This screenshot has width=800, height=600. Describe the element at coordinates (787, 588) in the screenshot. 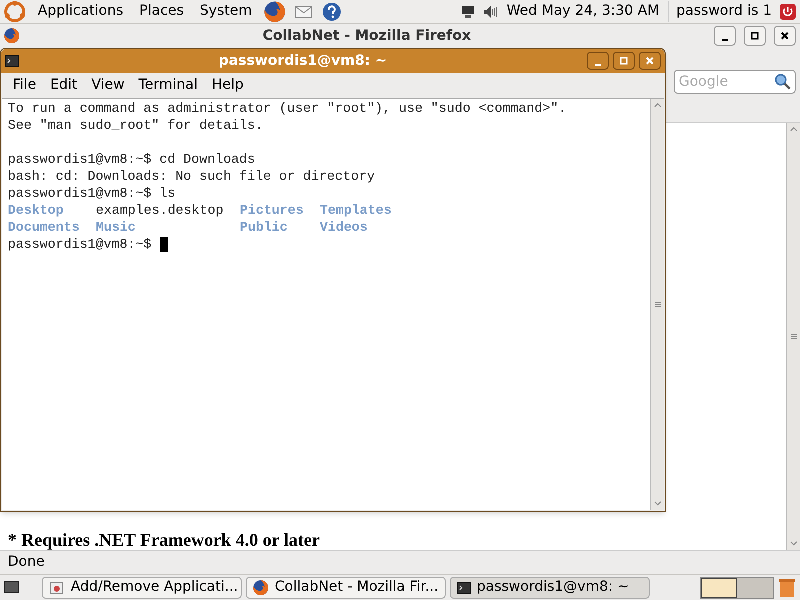

I see `trash-icon` at that location.